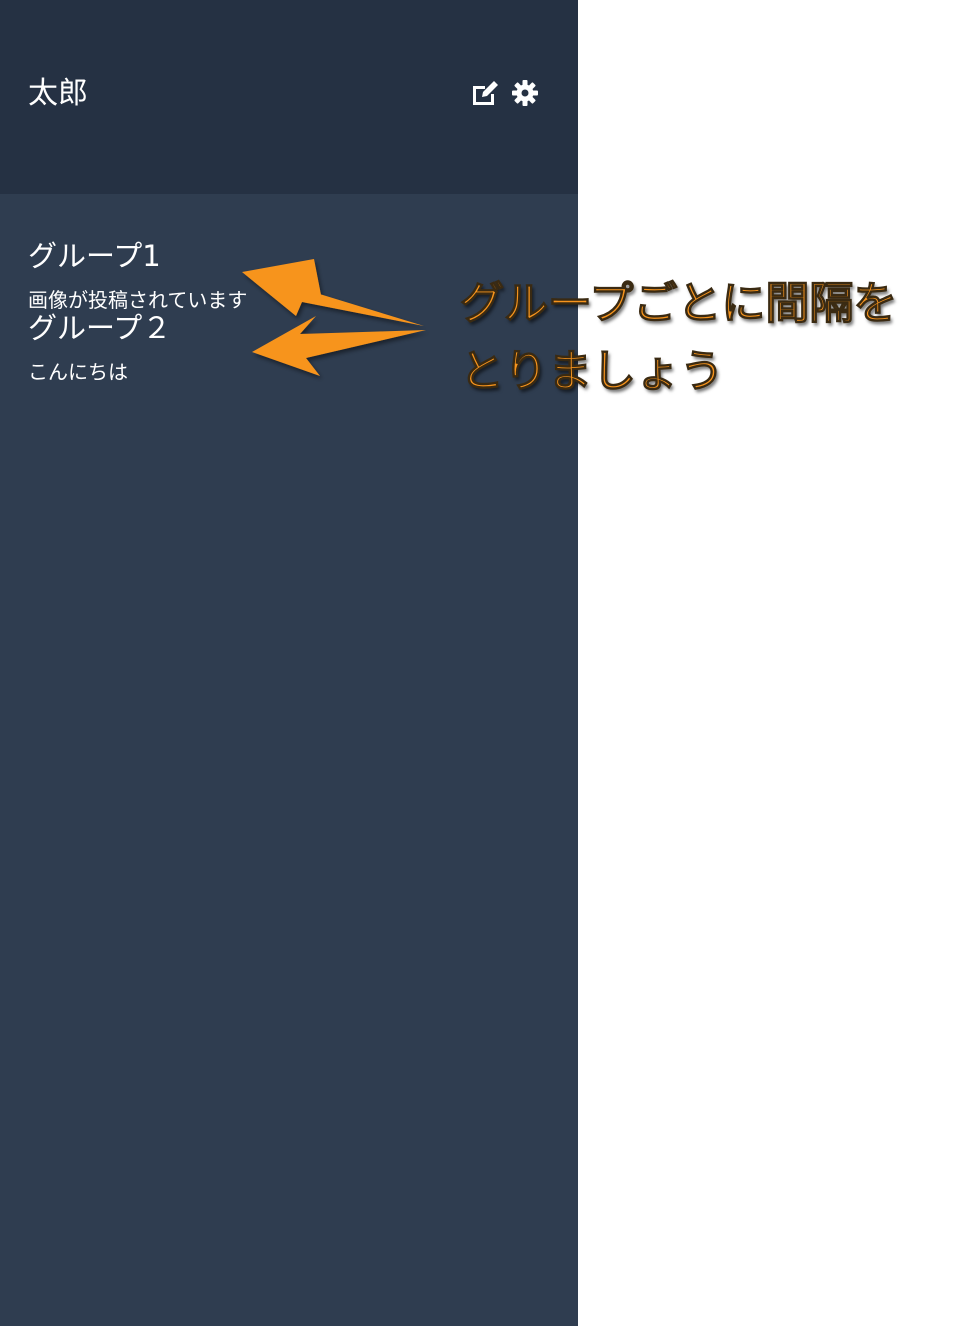  Describe the element at coordinates (505, 93) in the screenshot. I see `header-actions` at that location.